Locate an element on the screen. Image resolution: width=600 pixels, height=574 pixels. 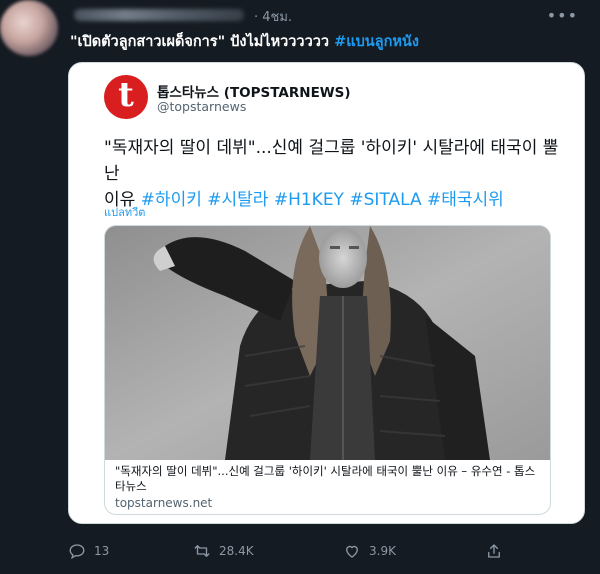
heart-icon is located at coordinates (352, 551).